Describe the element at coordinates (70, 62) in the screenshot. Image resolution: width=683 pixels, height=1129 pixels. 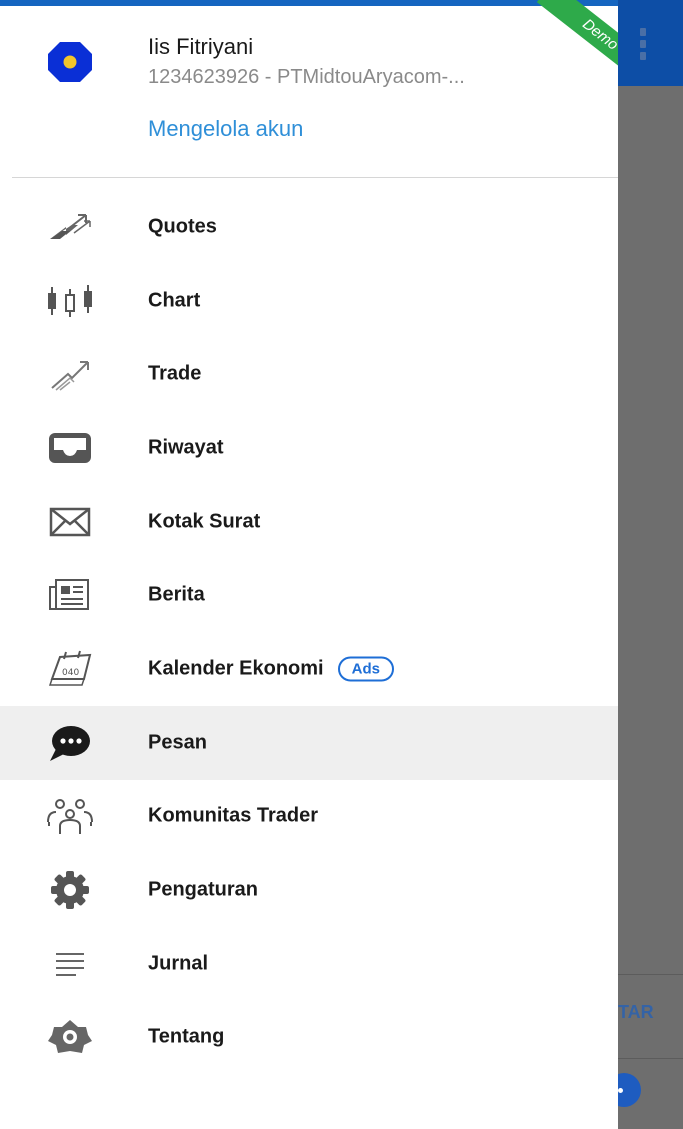
I see `broker-logo-icon` at that location.